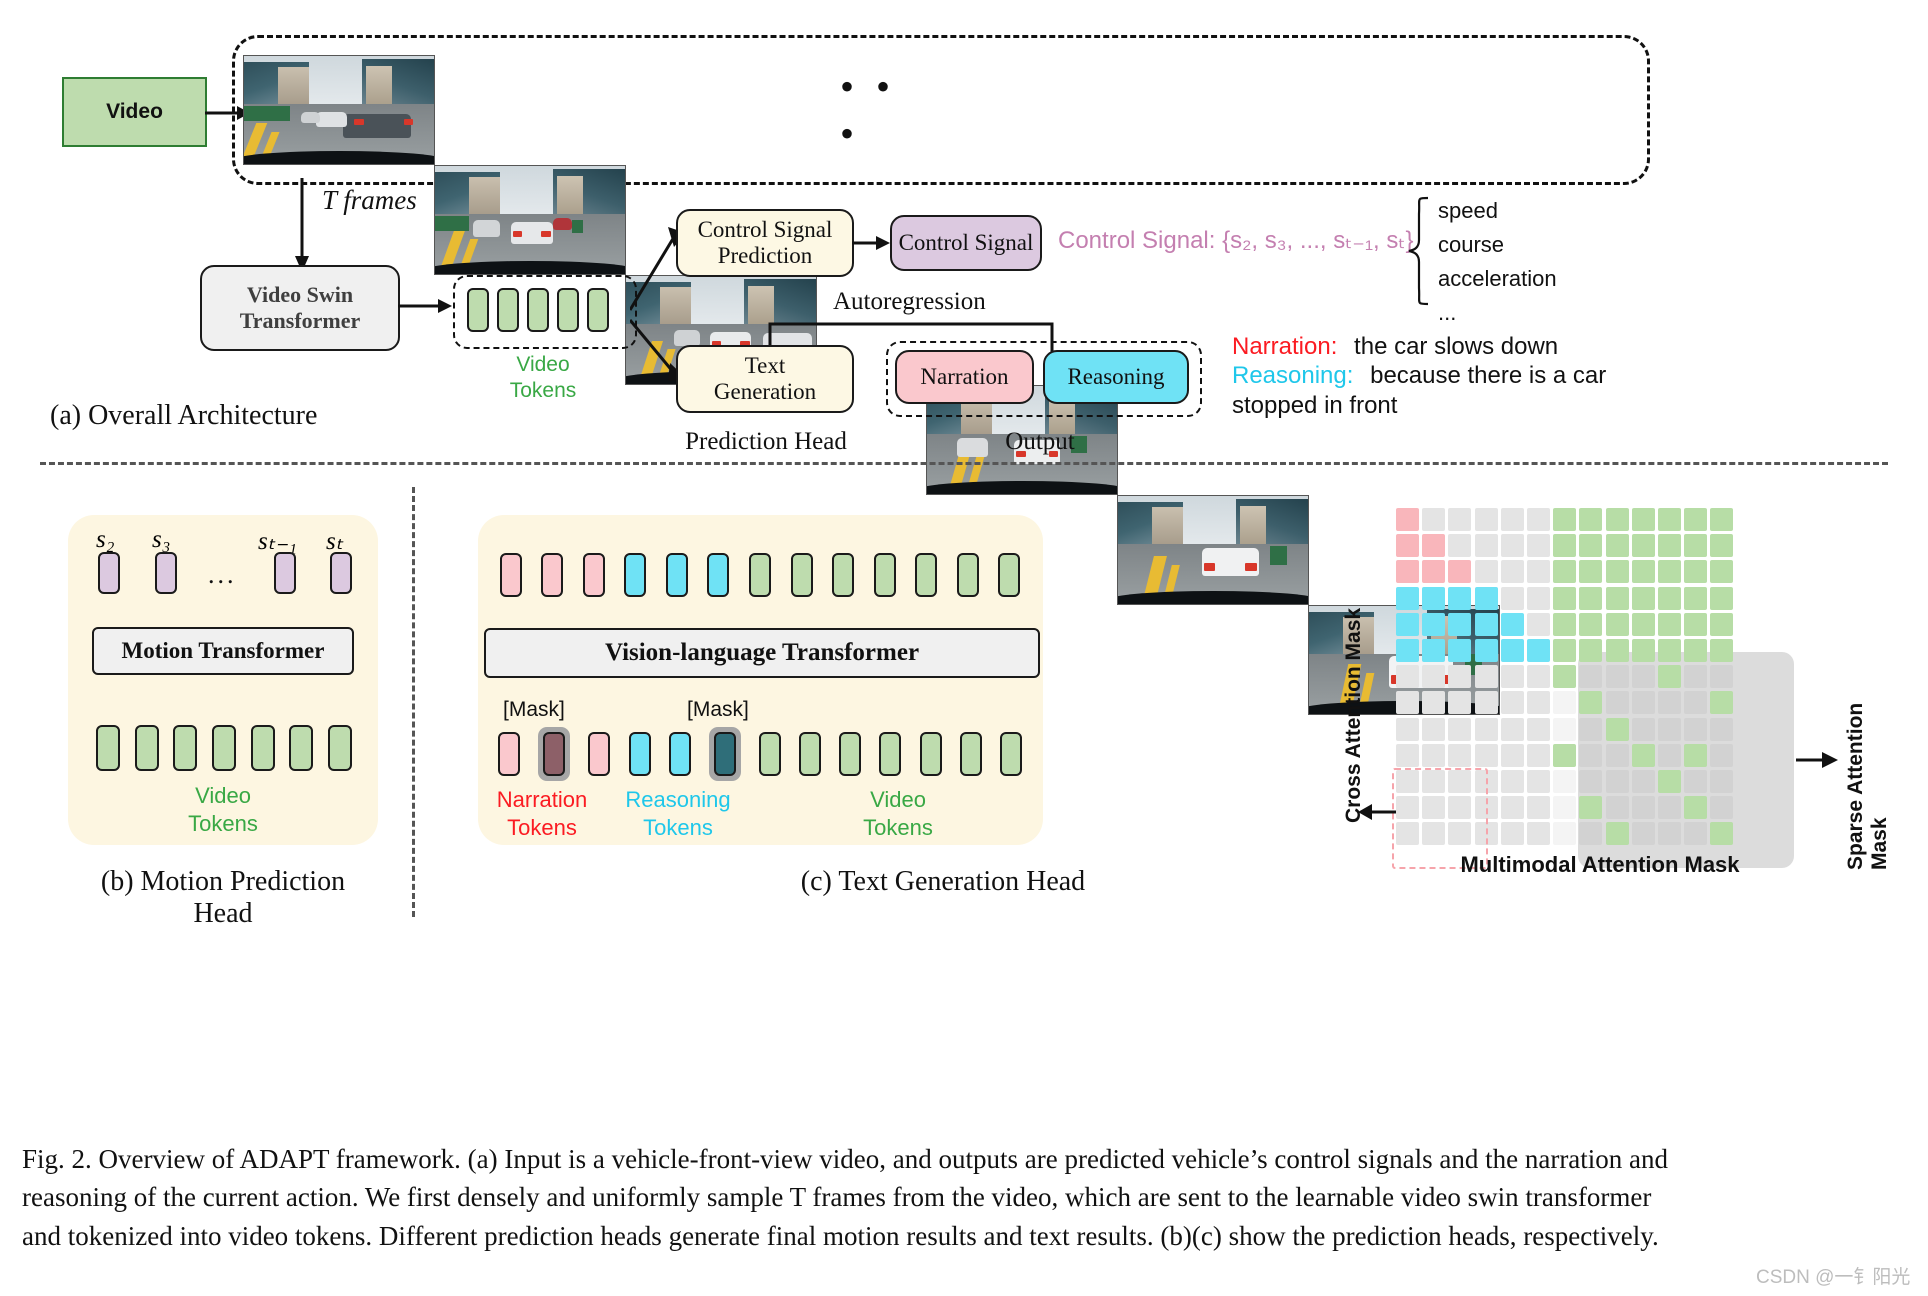 Image resolution: width=1928 pixels, height=1296 pixels. Describe the element at coordinates (1285, 346) in the screenshot. I see `narration-key: Narration:` at that location.